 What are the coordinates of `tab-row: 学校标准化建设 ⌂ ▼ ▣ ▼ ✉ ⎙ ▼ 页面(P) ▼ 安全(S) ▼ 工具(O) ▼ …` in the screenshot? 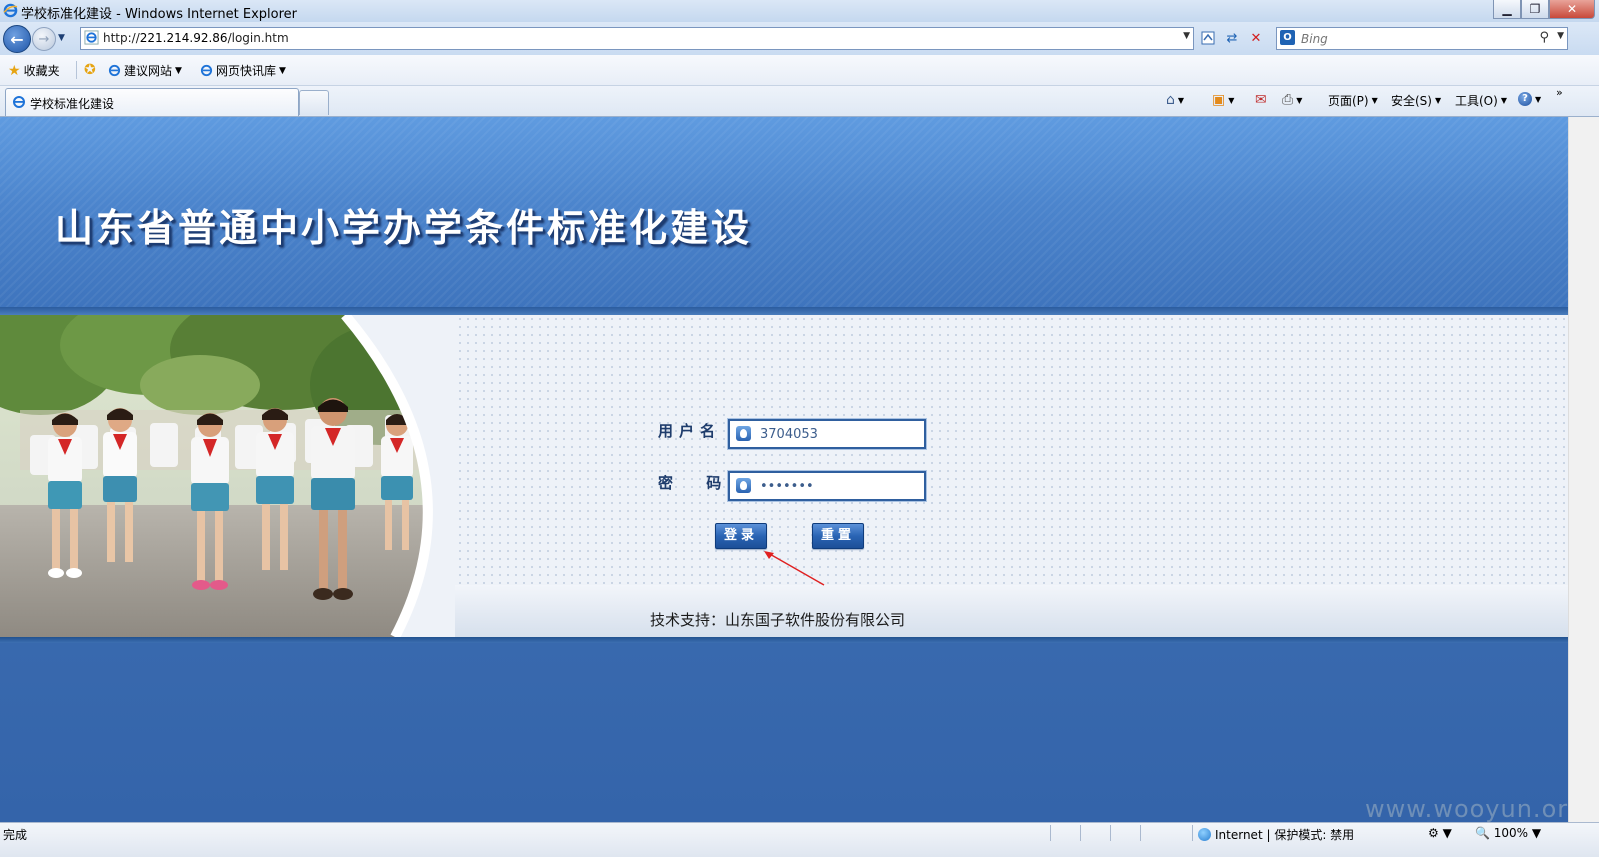 It's located at (799, 101).